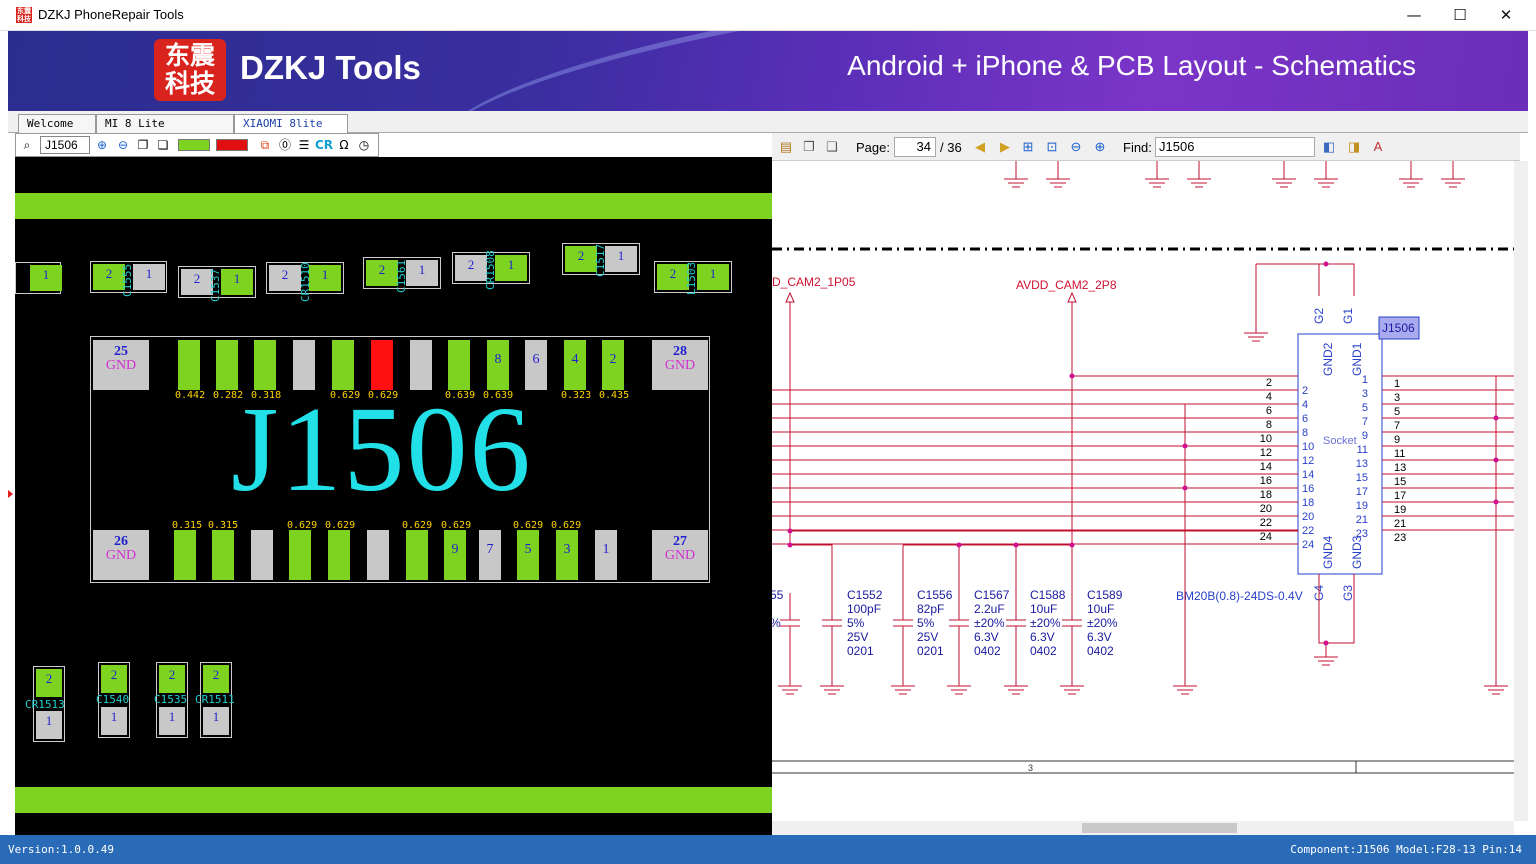  I want to click on fit-width-icon: ⊡, so click(1052, 147).